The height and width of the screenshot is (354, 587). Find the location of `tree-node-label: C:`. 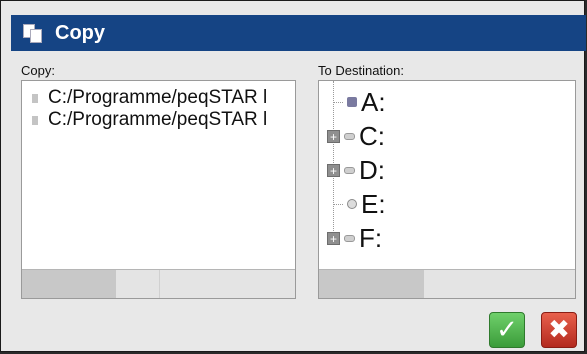

tree-node-label: C: is located at coordinates (372, 135).